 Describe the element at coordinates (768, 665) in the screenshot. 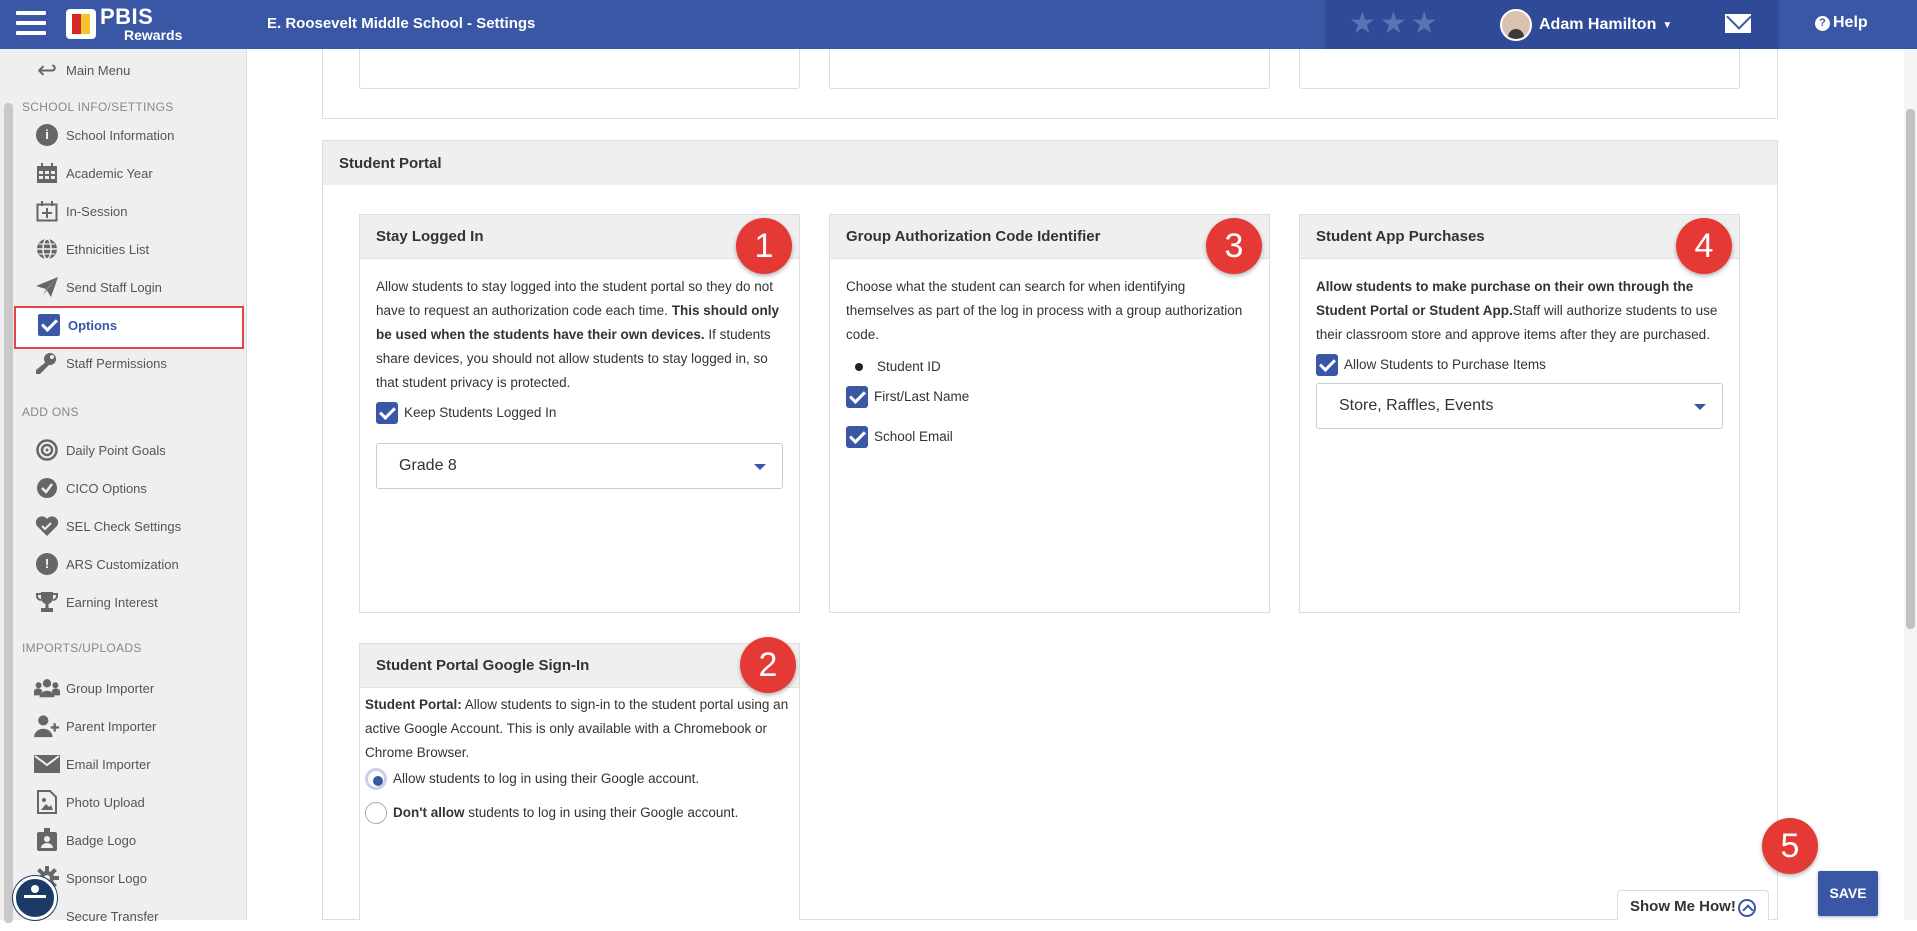

I see `step-badge: 2` at that location.